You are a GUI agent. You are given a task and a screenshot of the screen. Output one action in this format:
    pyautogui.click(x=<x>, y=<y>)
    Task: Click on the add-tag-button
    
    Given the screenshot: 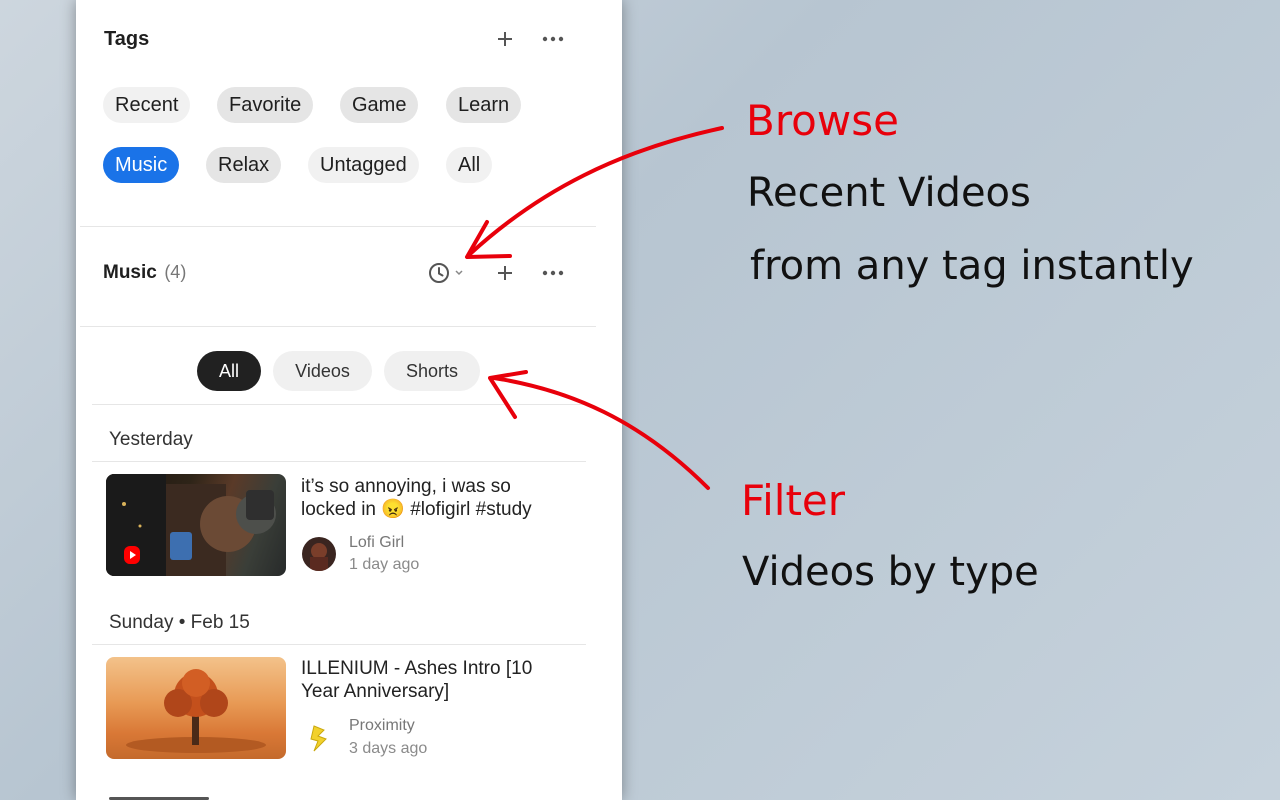 What is the action you would take?
    pyautogui.click(x=505, y=39)
    